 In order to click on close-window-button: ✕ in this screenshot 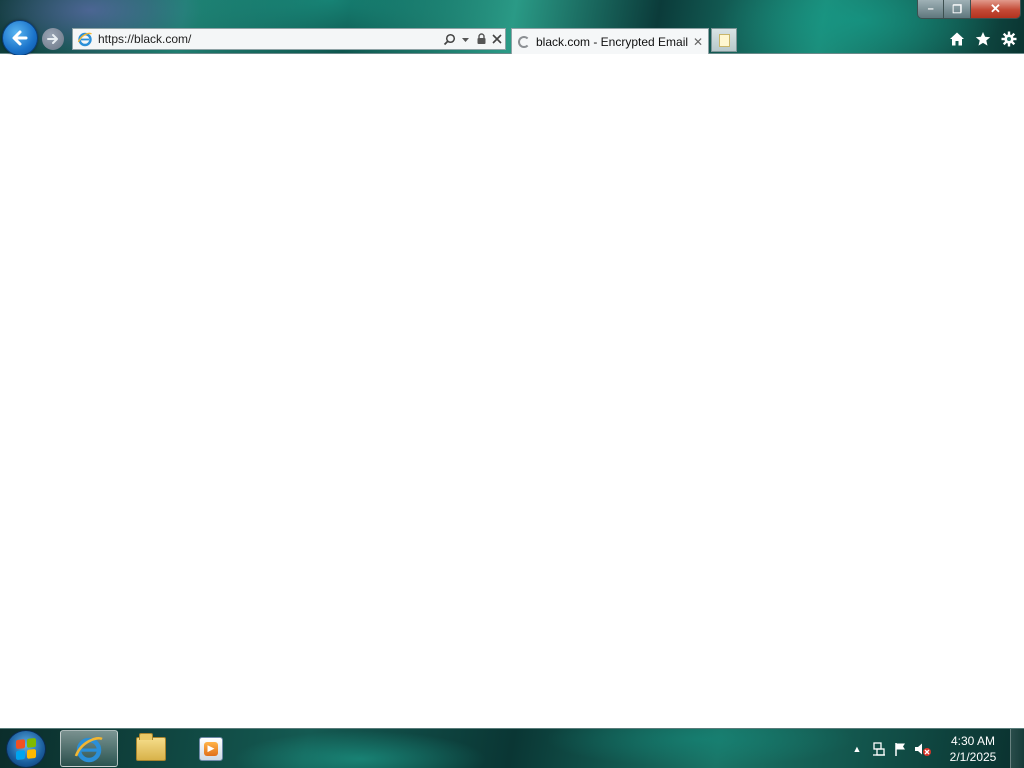, I will do `click(995, 9)`.